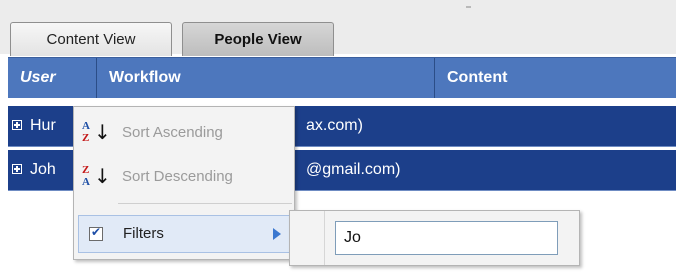  What do you see at coordinates (446, 238) in the screenshot?
I see `filter-input` at bounding box center [446, 238].